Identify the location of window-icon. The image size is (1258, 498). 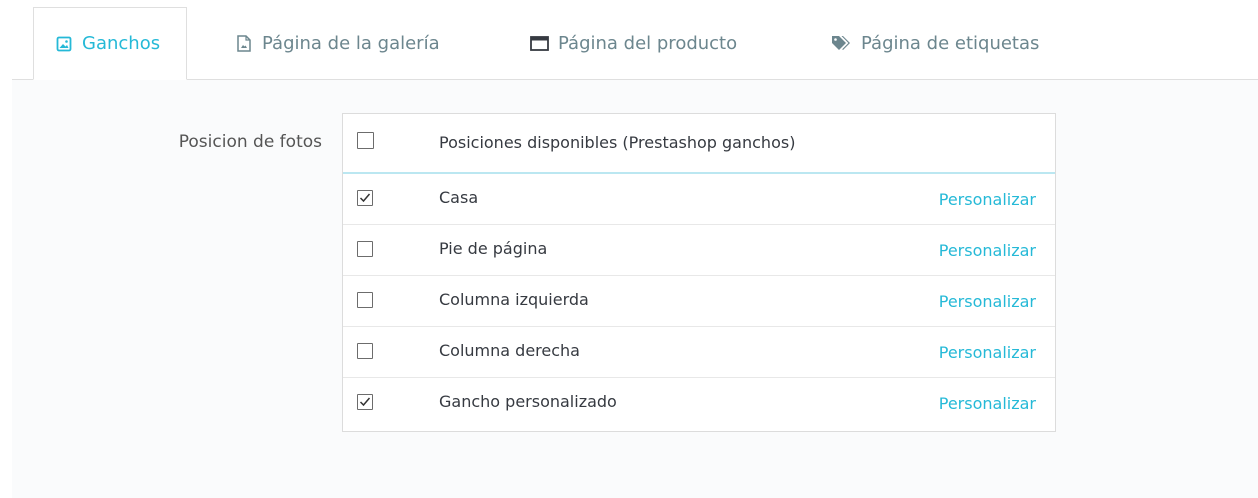
(539, 43).